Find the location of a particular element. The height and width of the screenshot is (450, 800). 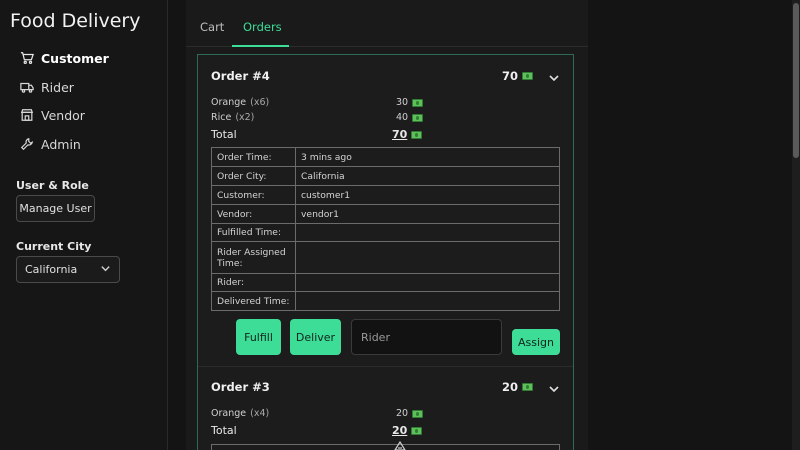

truck-icon is located at coordinates (27, 87).